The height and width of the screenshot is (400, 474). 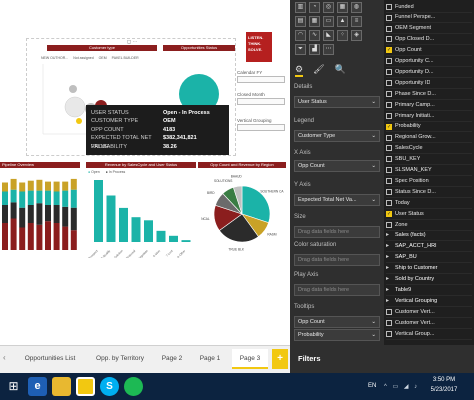 I want to click on focus-mode-icon: ◻ ⋯, so click(x=132, y=42).